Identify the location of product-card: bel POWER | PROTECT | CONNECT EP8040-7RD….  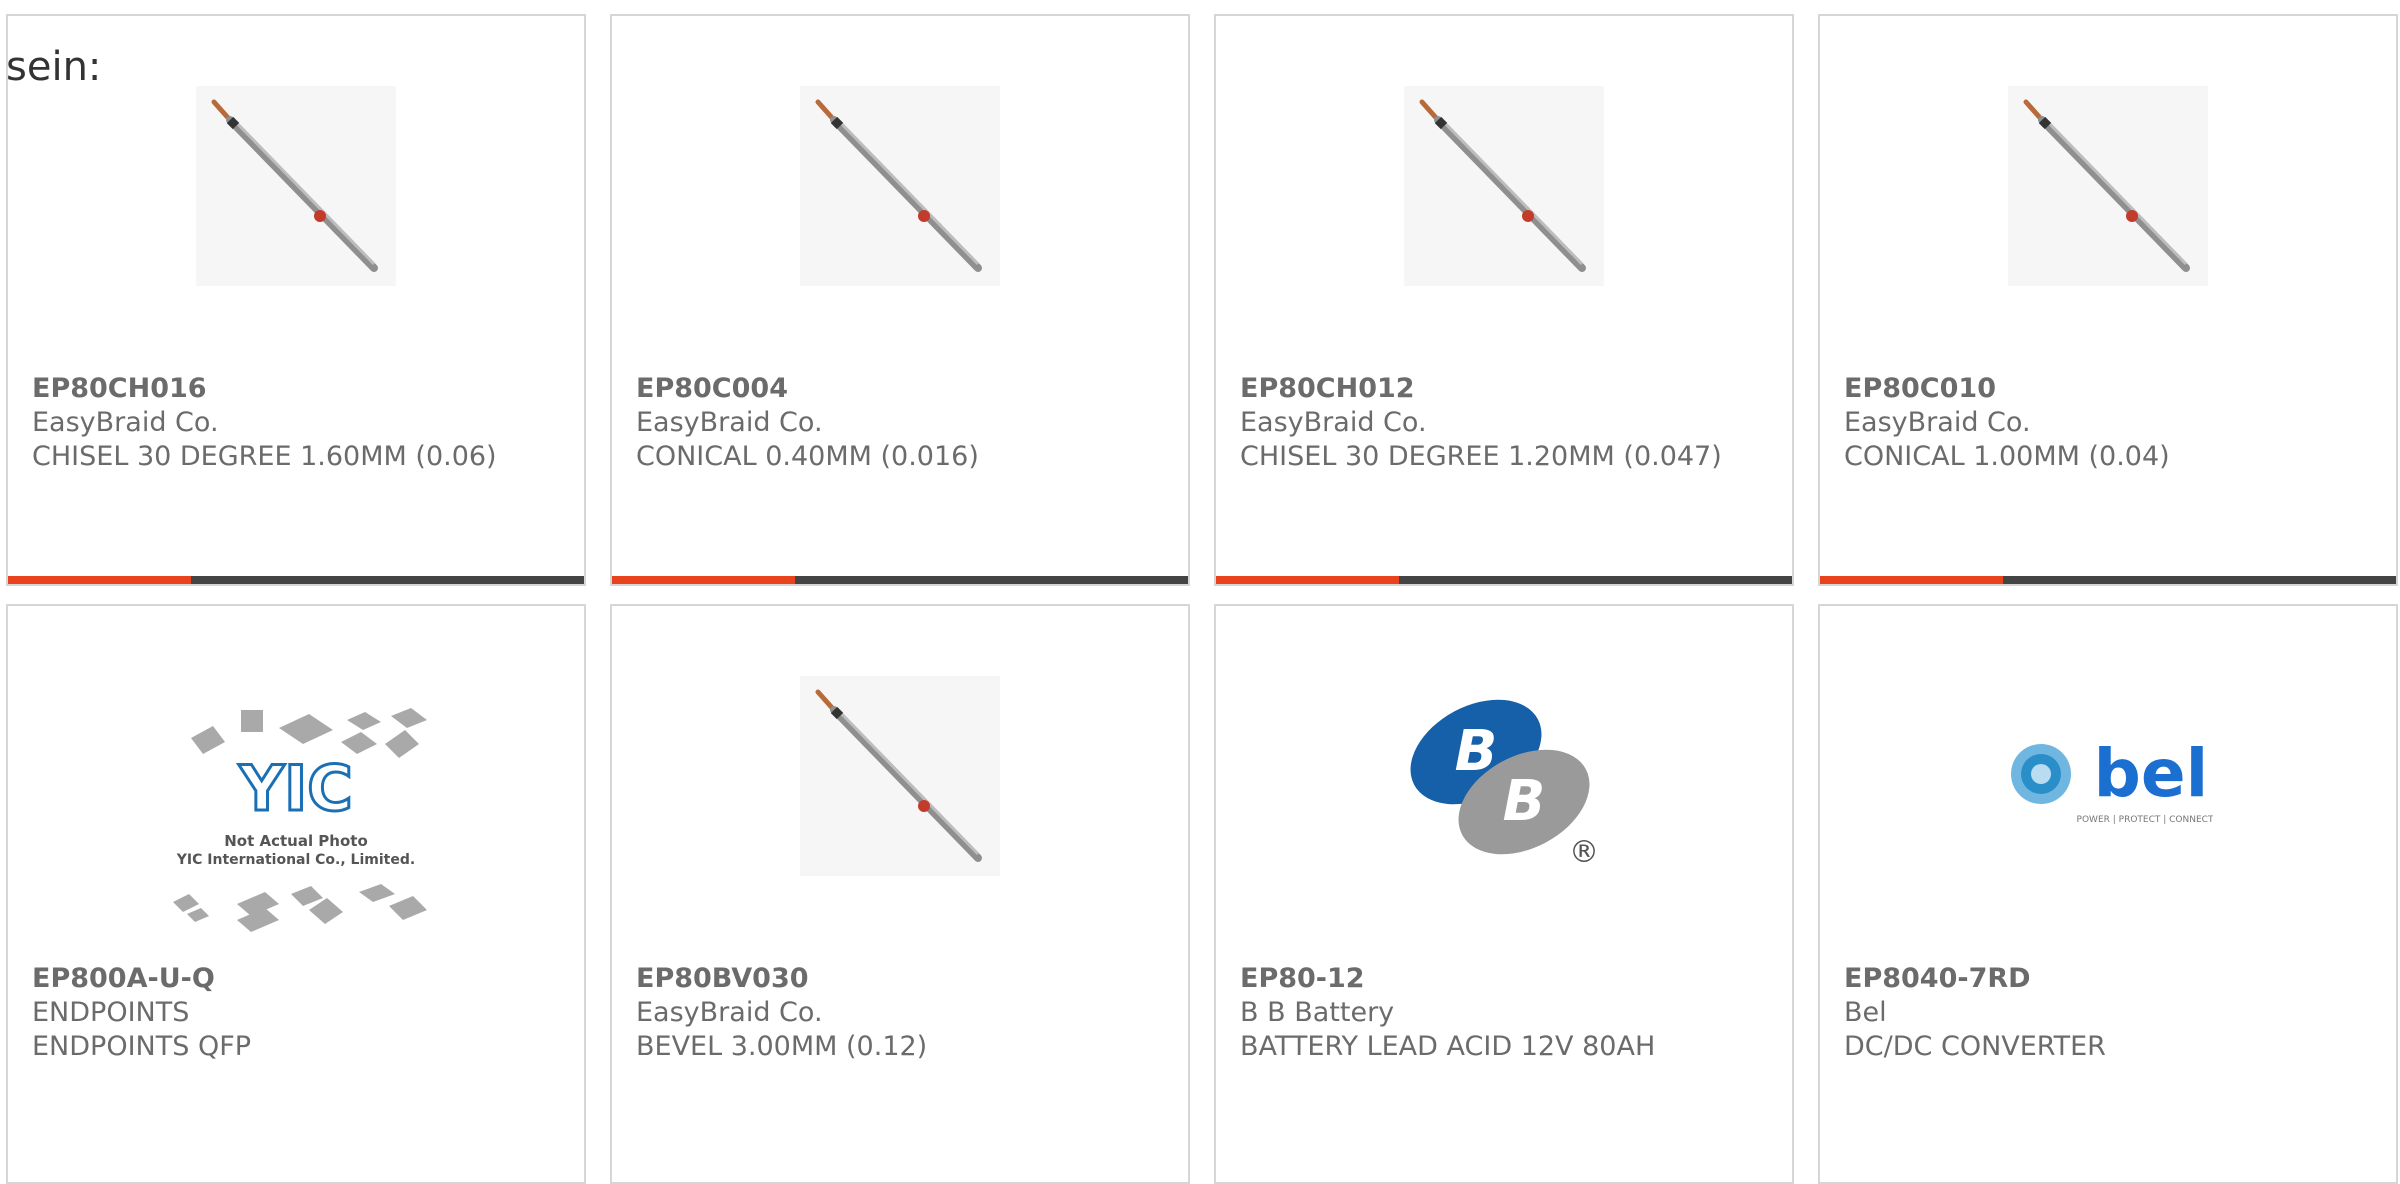
(2108, 894).